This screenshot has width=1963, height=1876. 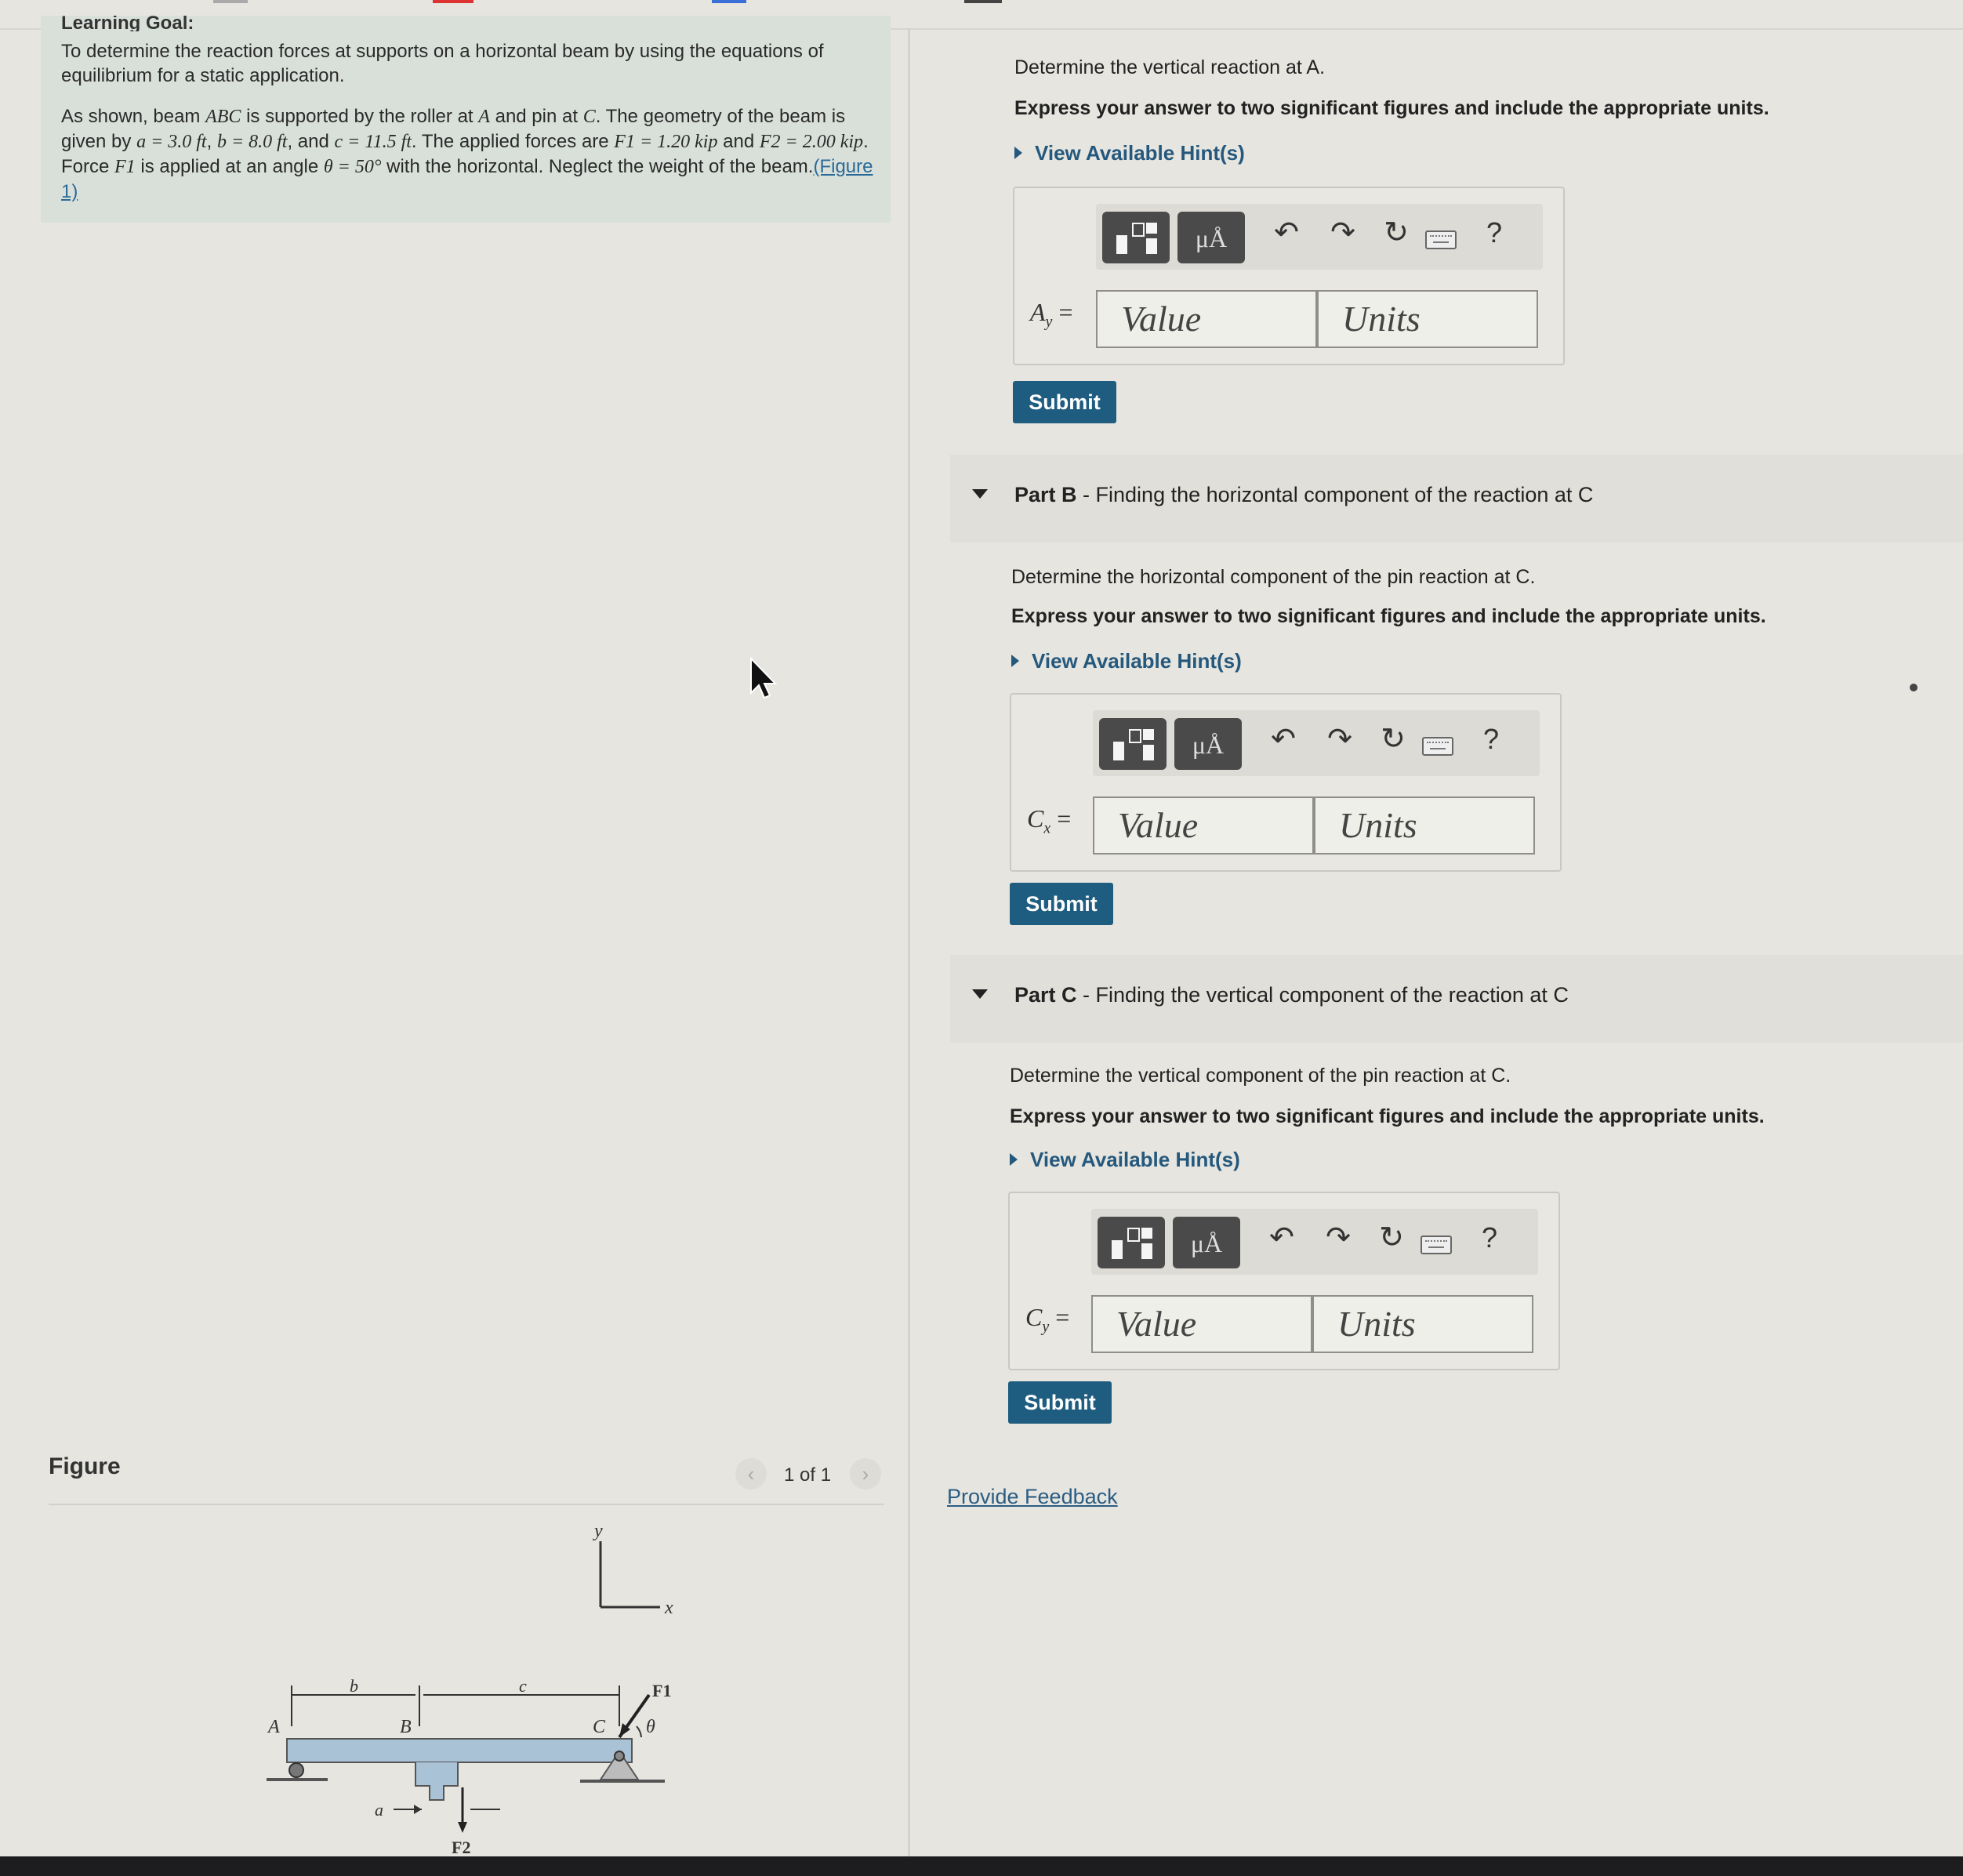 What do you see at coordinates (379, 1810) in the screenshot?
I see `dim-a-label: a` at bounding box center [379, 1810].